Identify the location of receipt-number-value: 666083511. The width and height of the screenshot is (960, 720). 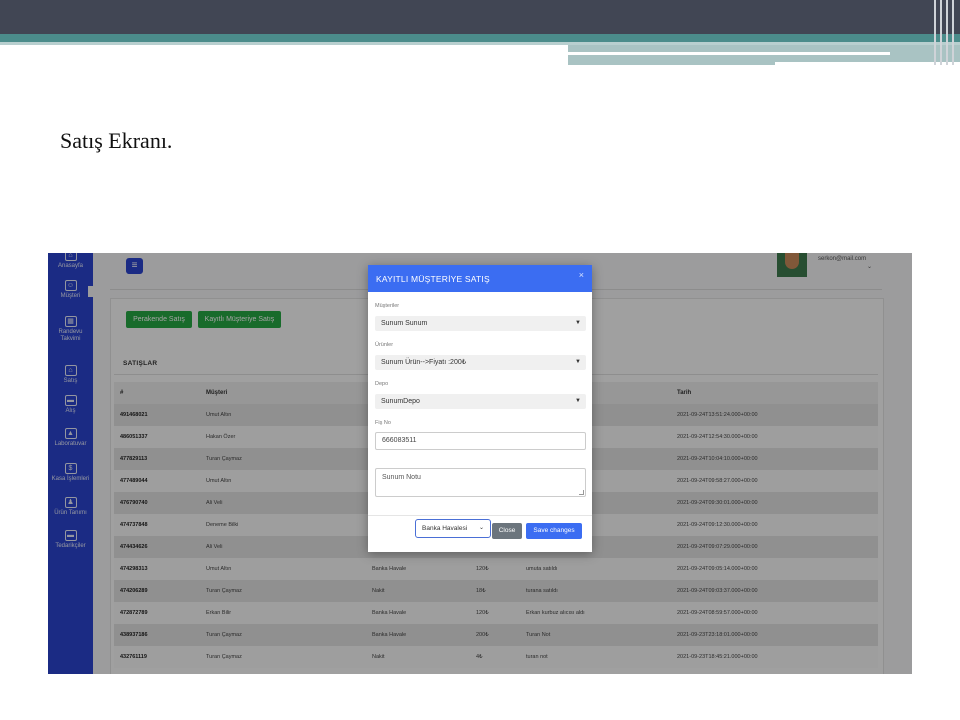
(399, 440).